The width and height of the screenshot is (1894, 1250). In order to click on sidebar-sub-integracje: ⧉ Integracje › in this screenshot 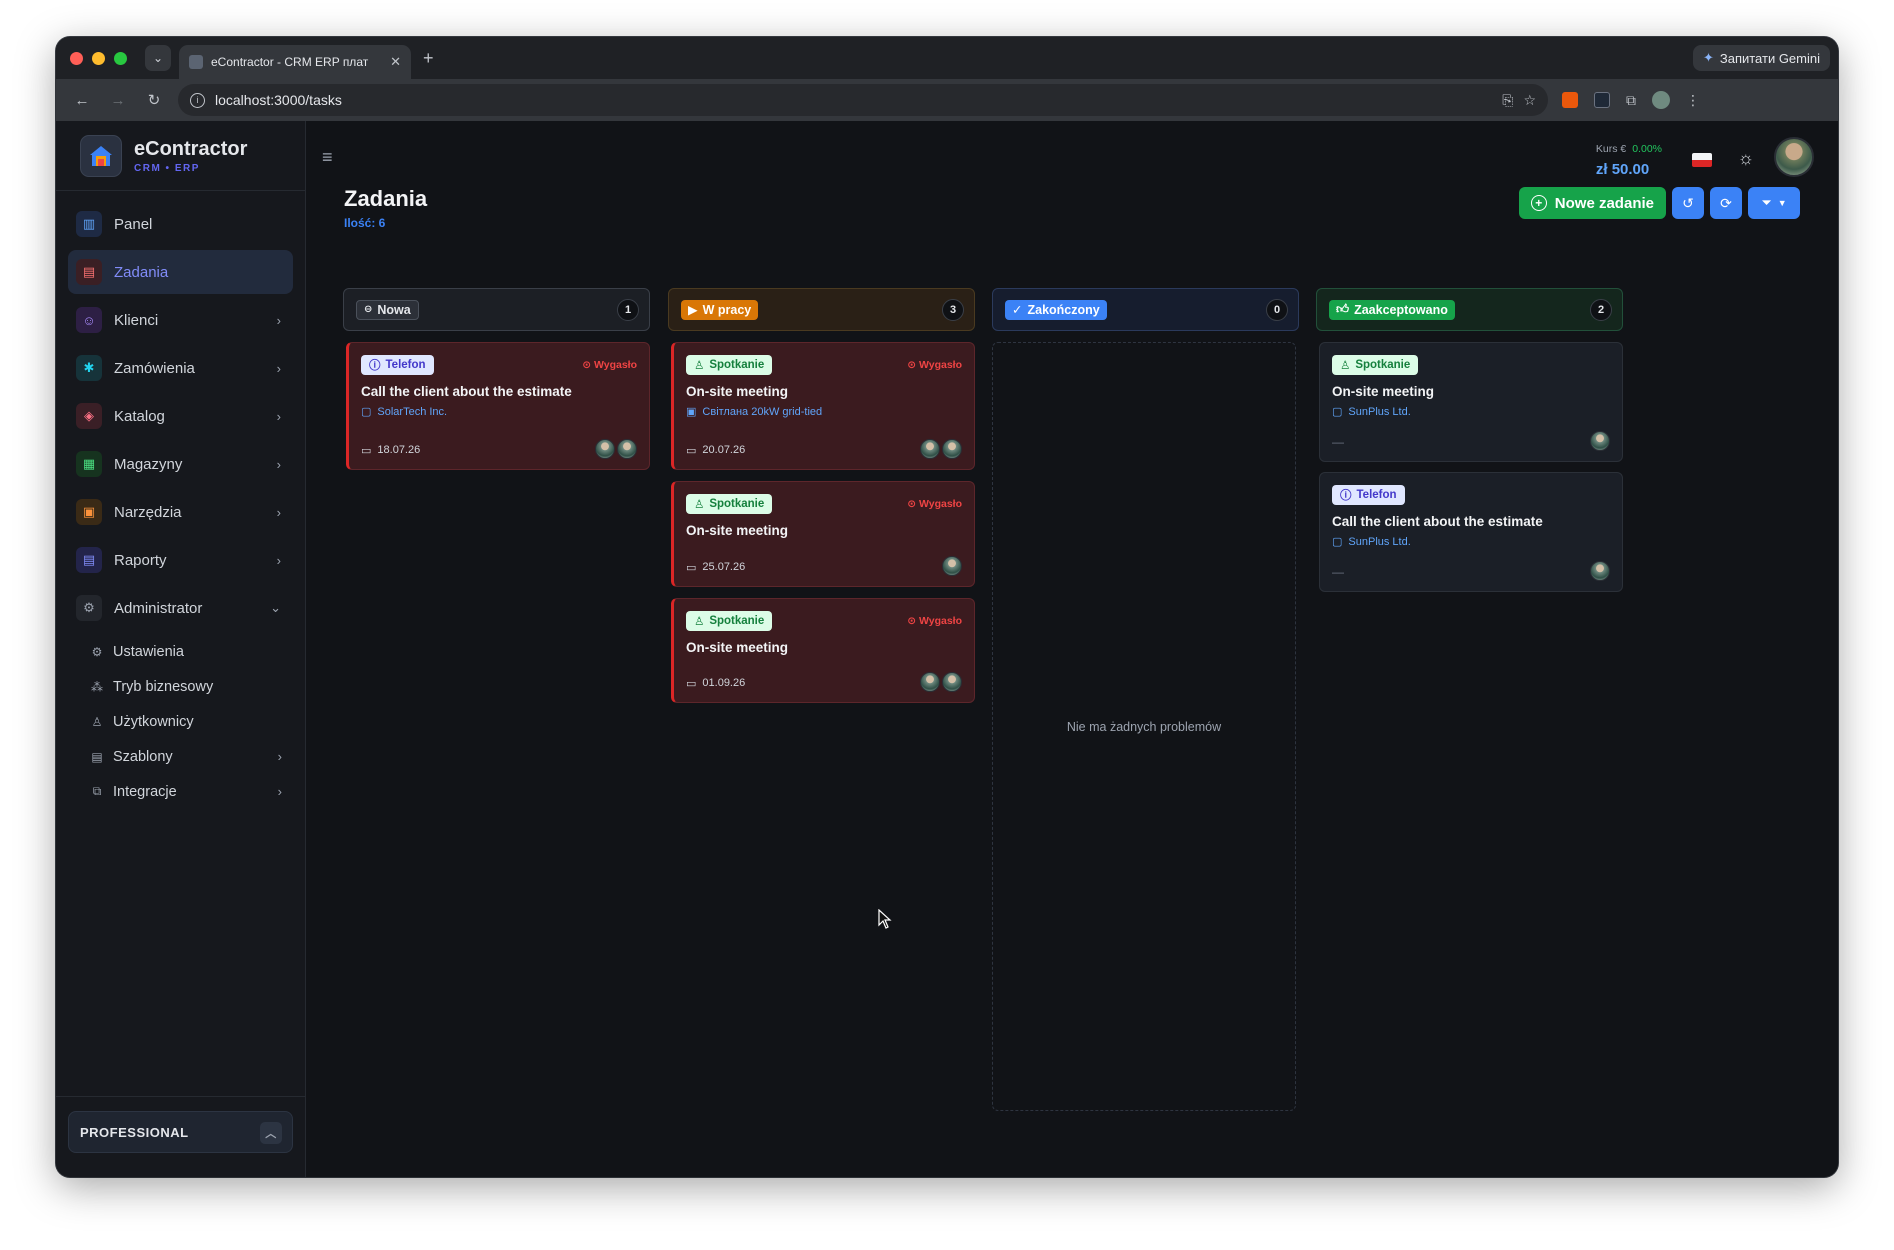, I will do `click(192, 791)`.